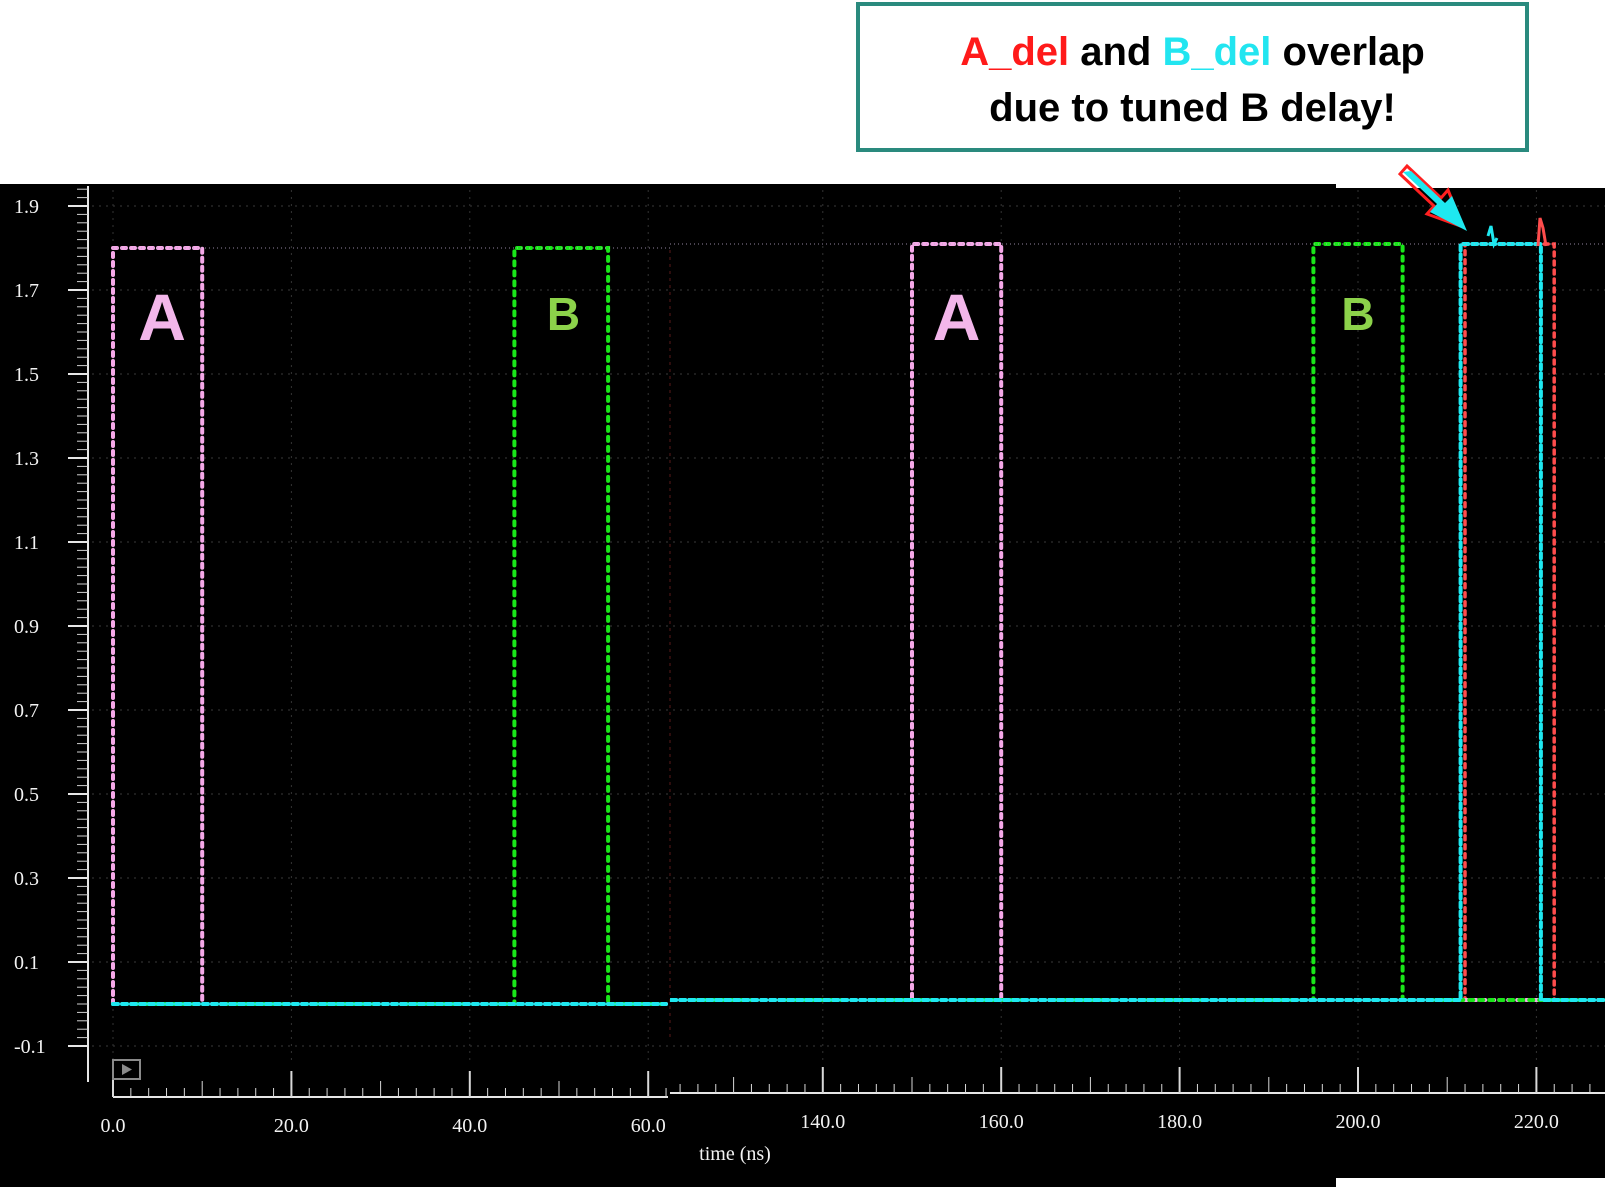 The width and height of the screenshot is (1605, 1187). I want to click on y-tick-label: 1.3, so click(26, 459).